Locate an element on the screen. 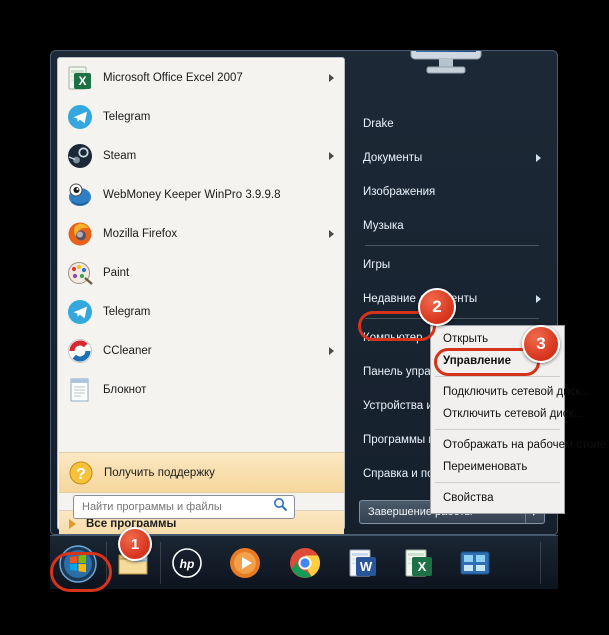 The width and height of the screenshot is (609, 635). right-item-label: Музыка is located at coordinates (383, 226).